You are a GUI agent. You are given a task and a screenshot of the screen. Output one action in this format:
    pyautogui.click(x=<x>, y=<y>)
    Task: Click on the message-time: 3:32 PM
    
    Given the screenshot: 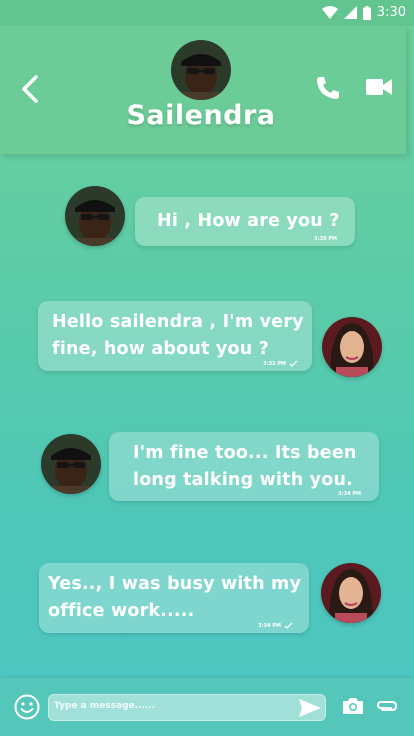 What is the action you would take?
    pyautogui.click(x=280, y=363)
    